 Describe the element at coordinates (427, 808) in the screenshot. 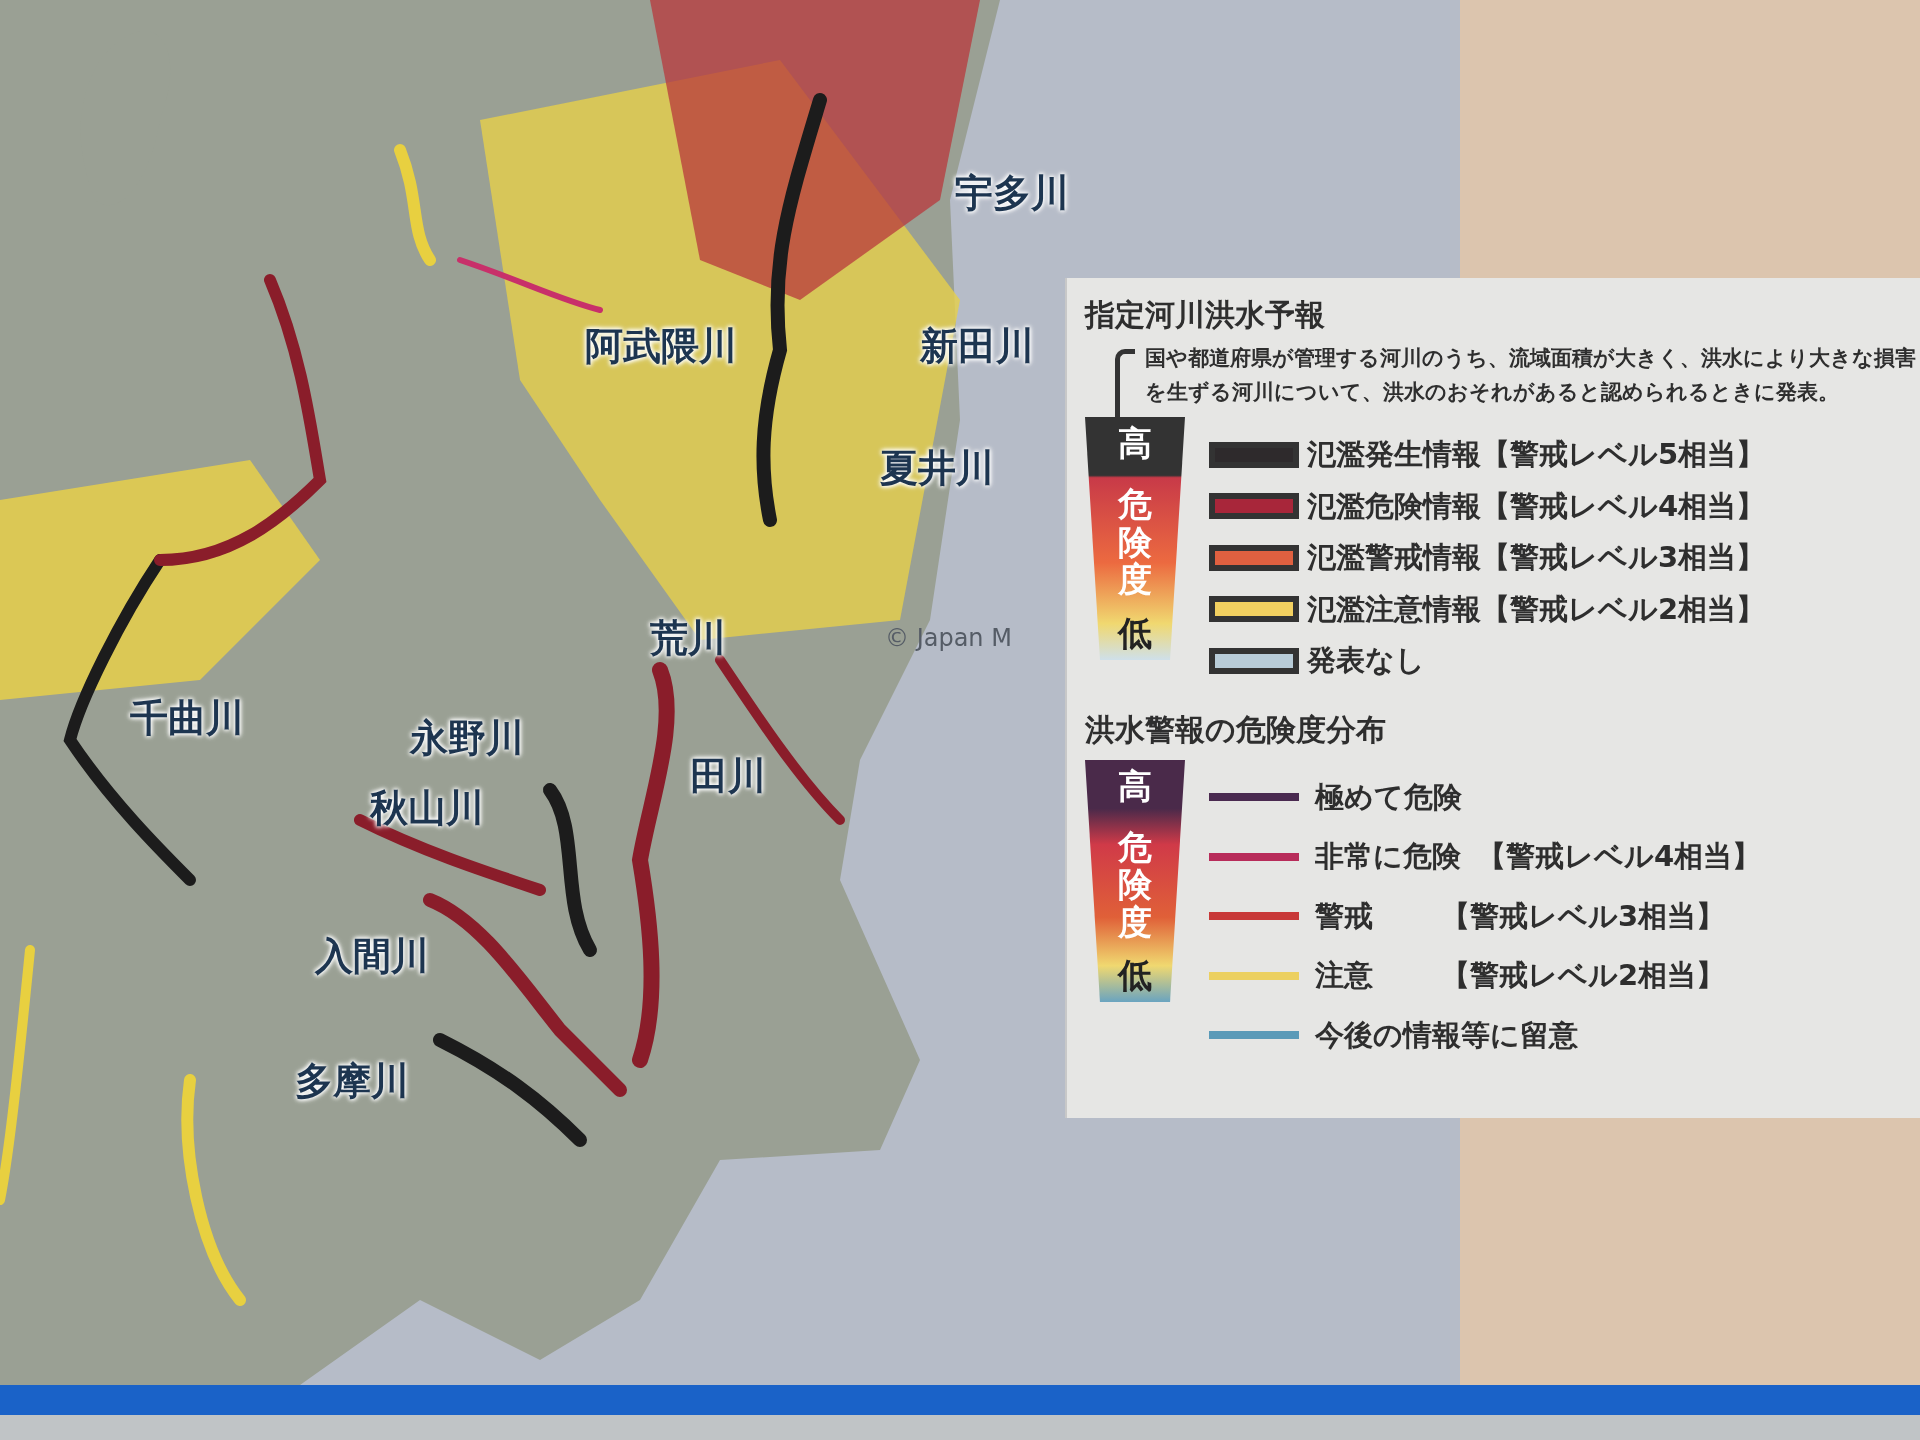

I see `river-label: 秋山川` at that location.